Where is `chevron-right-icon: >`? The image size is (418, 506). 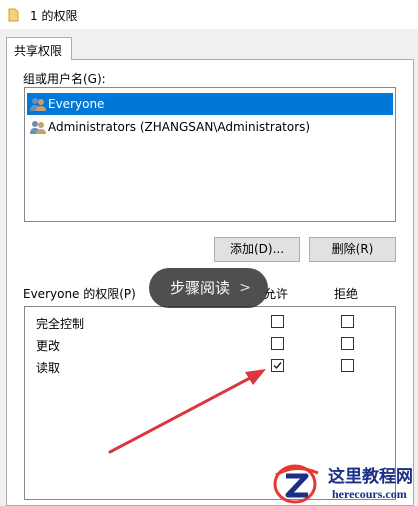
chevron-right-icon: > is located at coordinates (245, 288).